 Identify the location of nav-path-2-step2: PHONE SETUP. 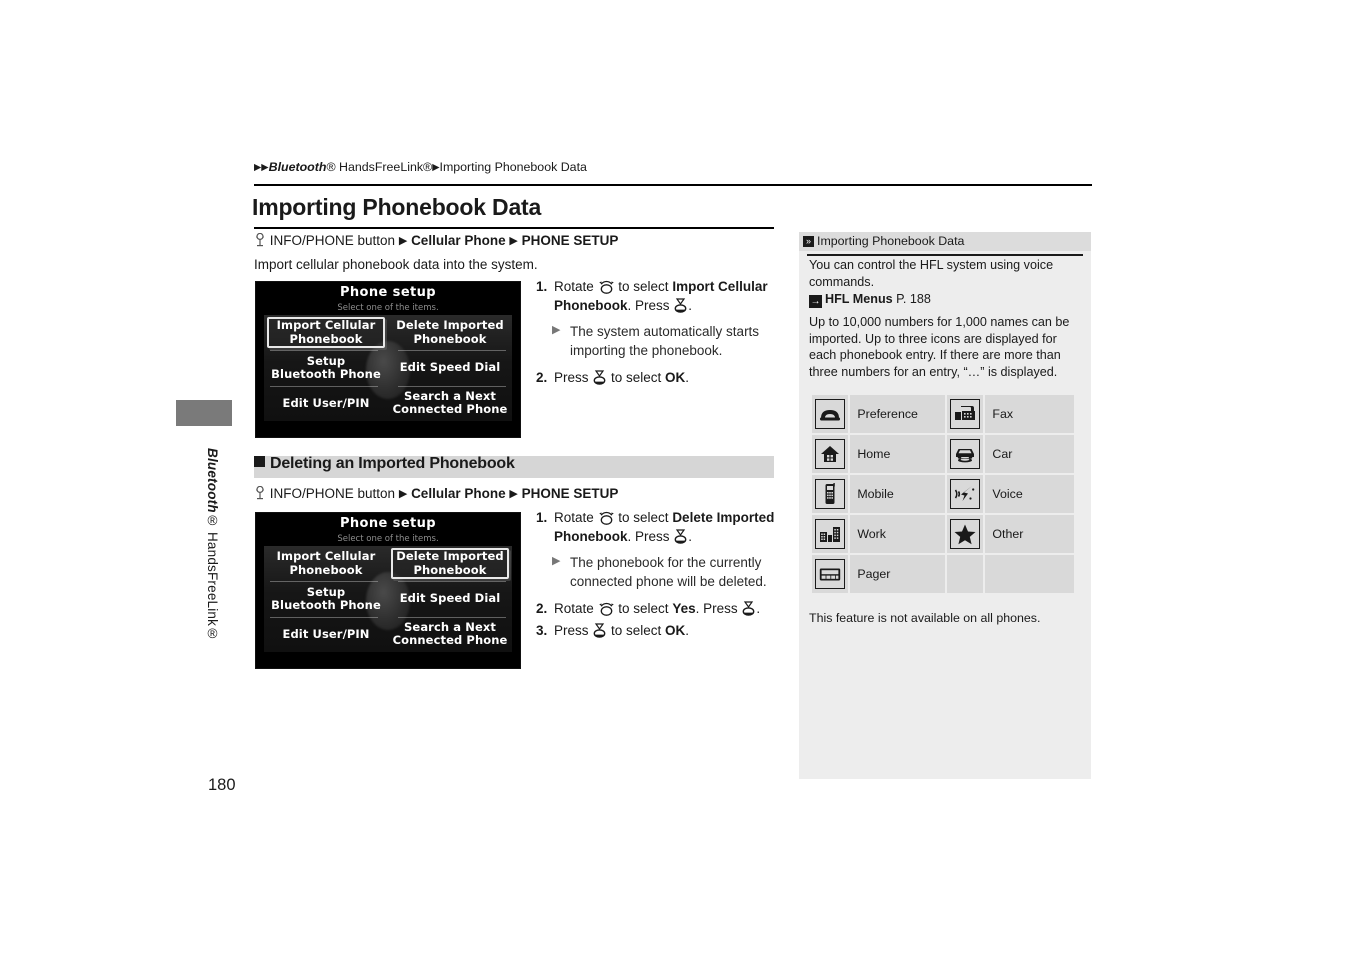
(570, 493).